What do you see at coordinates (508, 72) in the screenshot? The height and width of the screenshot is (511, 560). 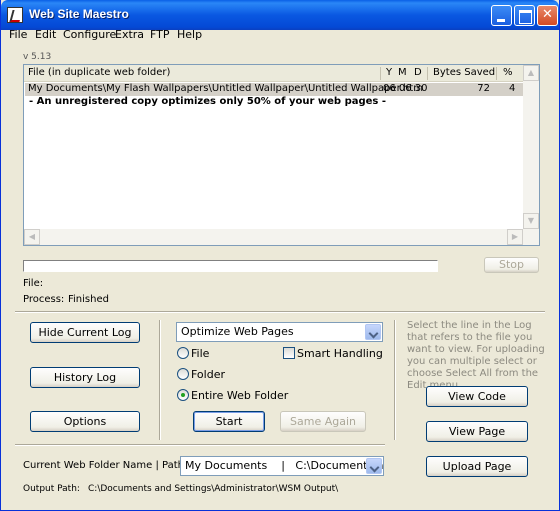 I see `col-percent: %` at bounding box center [508, 72].